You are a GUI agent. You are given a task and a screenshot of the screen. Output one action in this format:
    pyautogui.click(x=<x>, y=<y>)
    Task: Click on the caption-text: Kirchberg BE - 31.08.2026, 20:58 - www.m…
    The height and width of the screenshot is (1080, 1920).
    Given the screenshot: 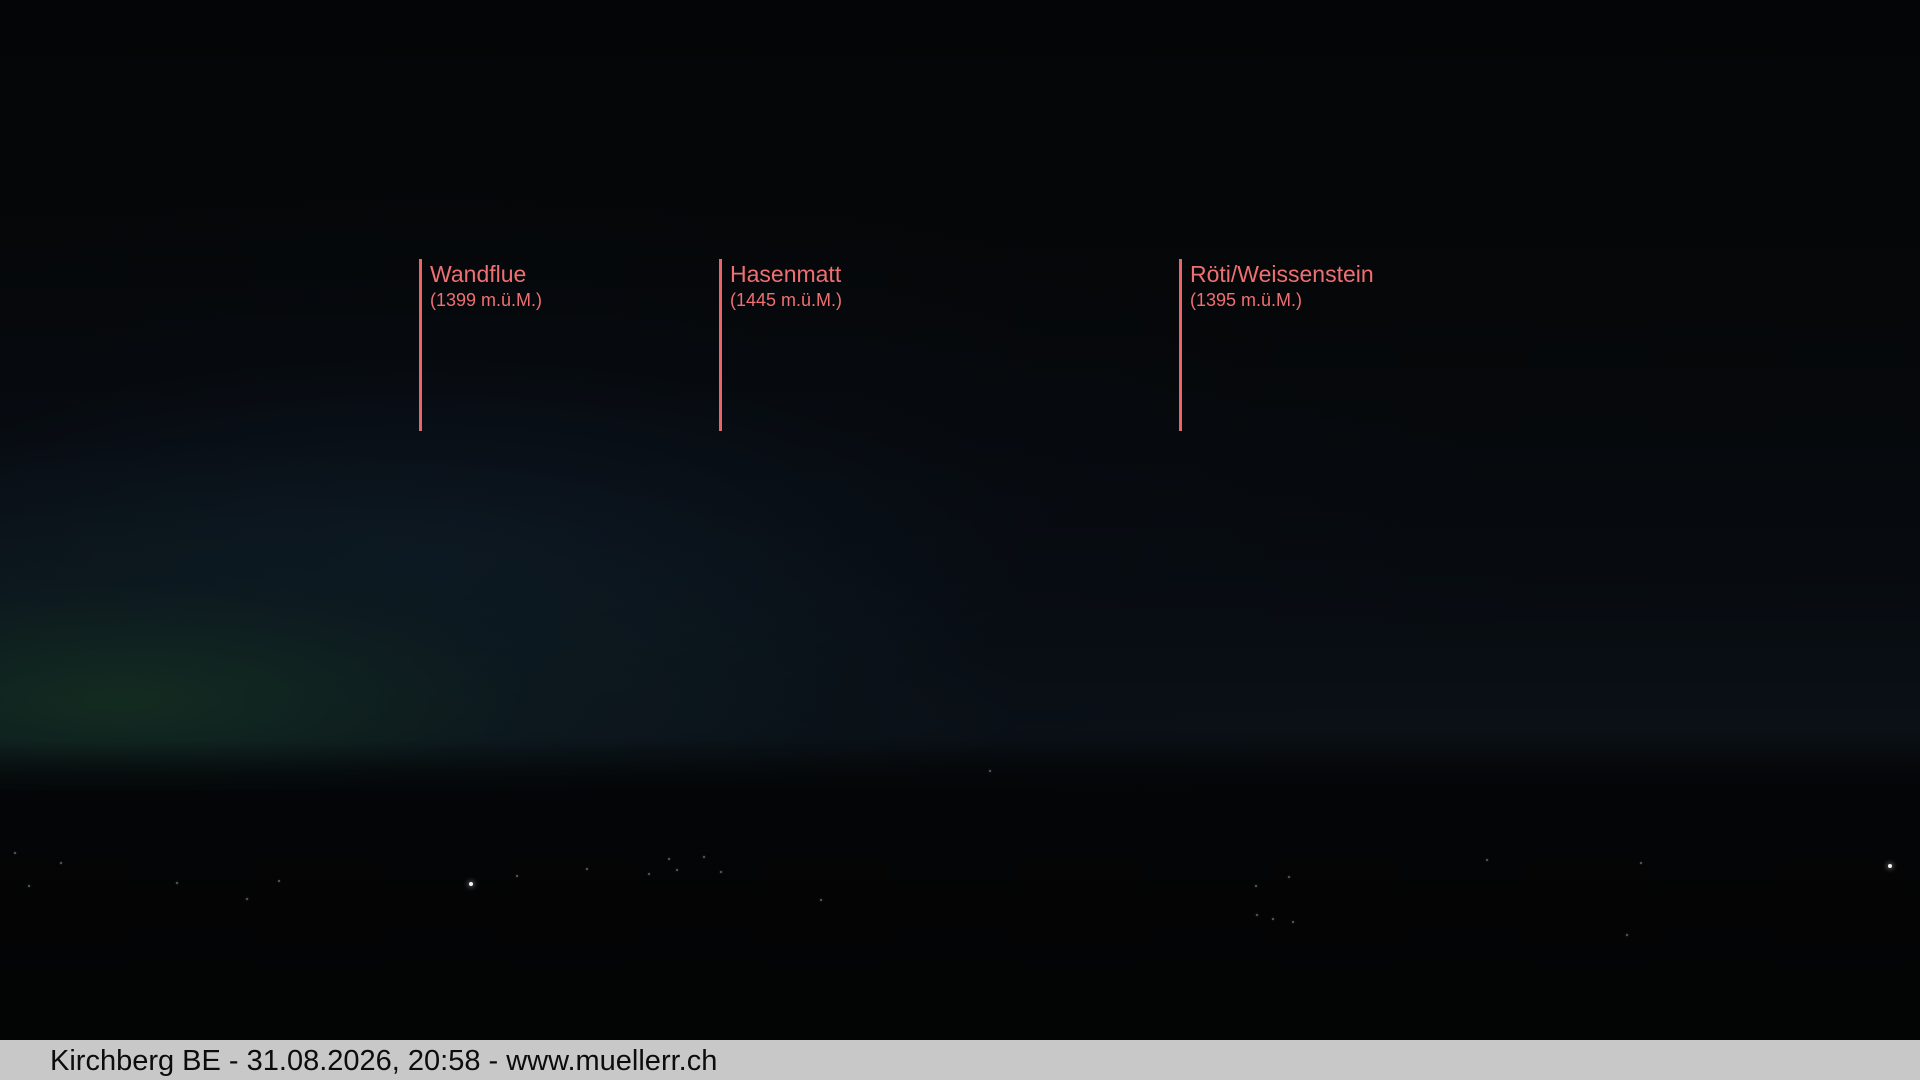 What is the action you would take?
    pyautogui.click(x=384, y=1061)
    